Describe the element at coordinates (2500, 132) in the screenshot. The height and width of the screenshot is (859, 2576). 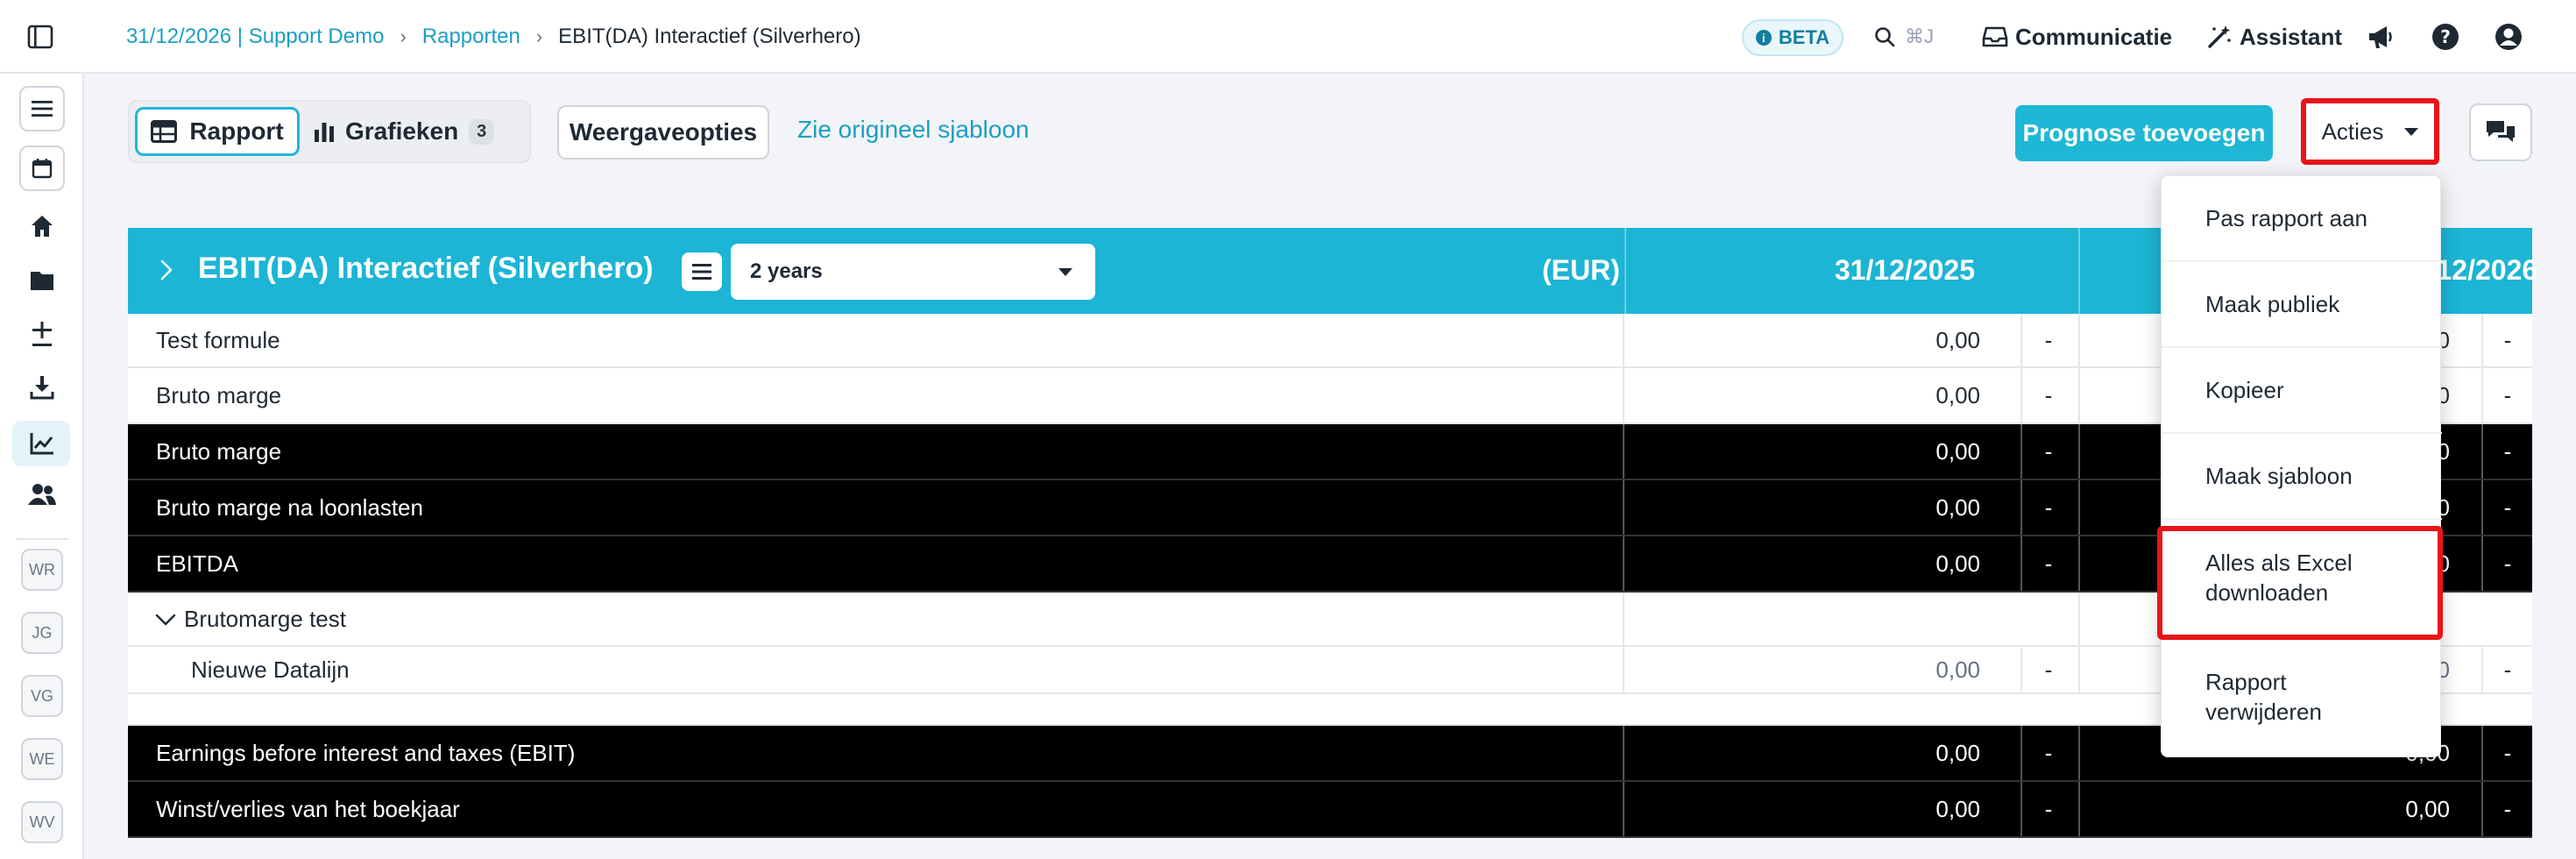
I see `comments-button` at that location.